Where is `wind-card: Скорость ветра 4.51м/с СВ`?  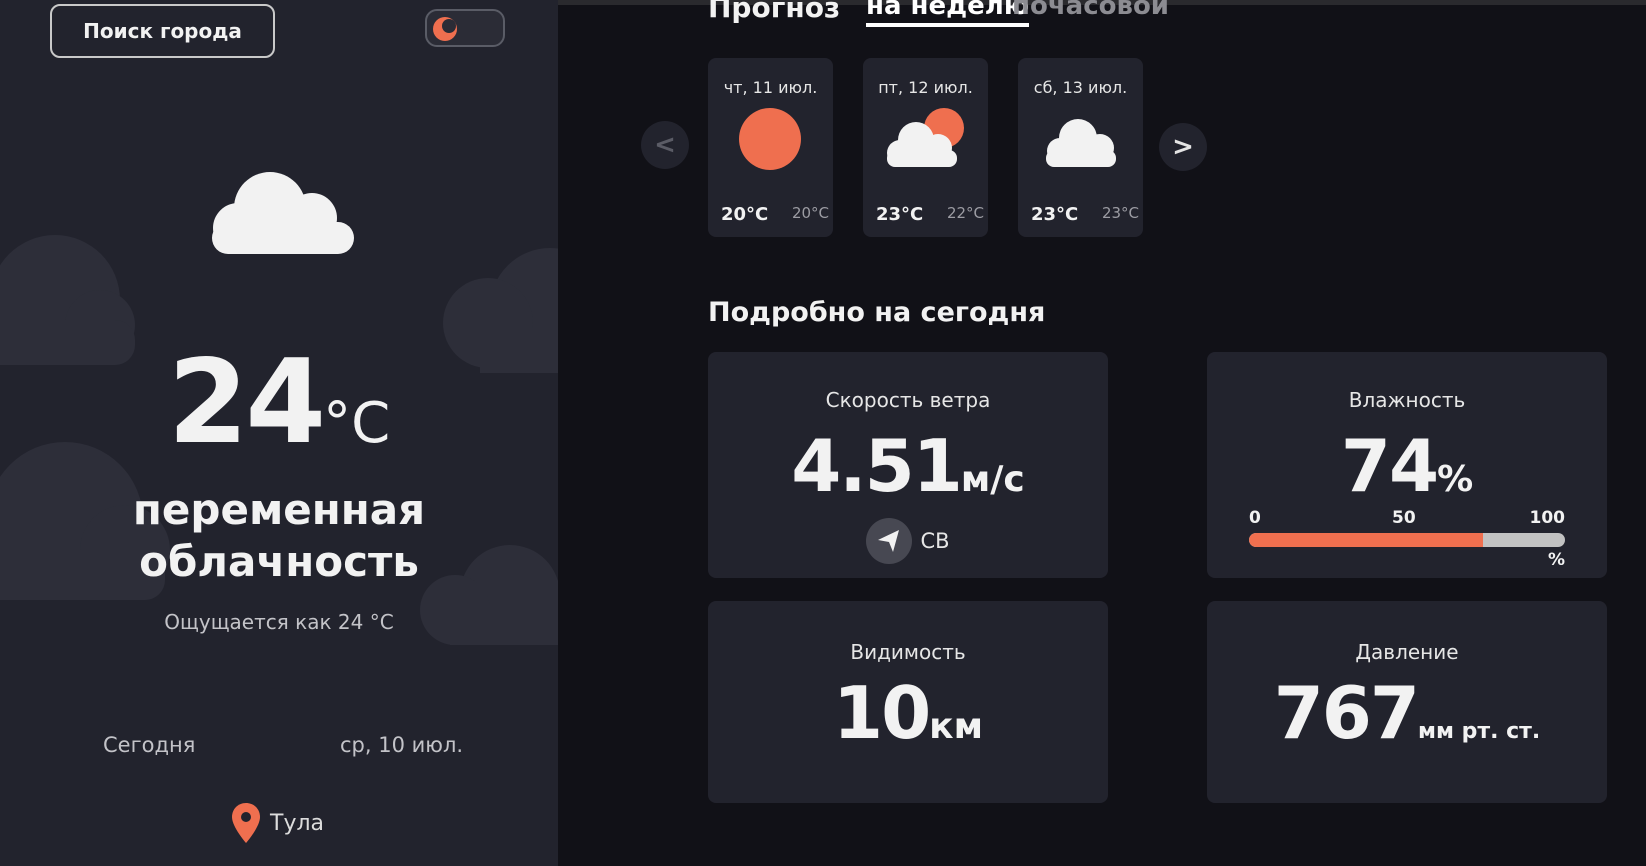
wind-card: Скорость ветра 4.51м/с СВ is located at coordinates (908, 465).